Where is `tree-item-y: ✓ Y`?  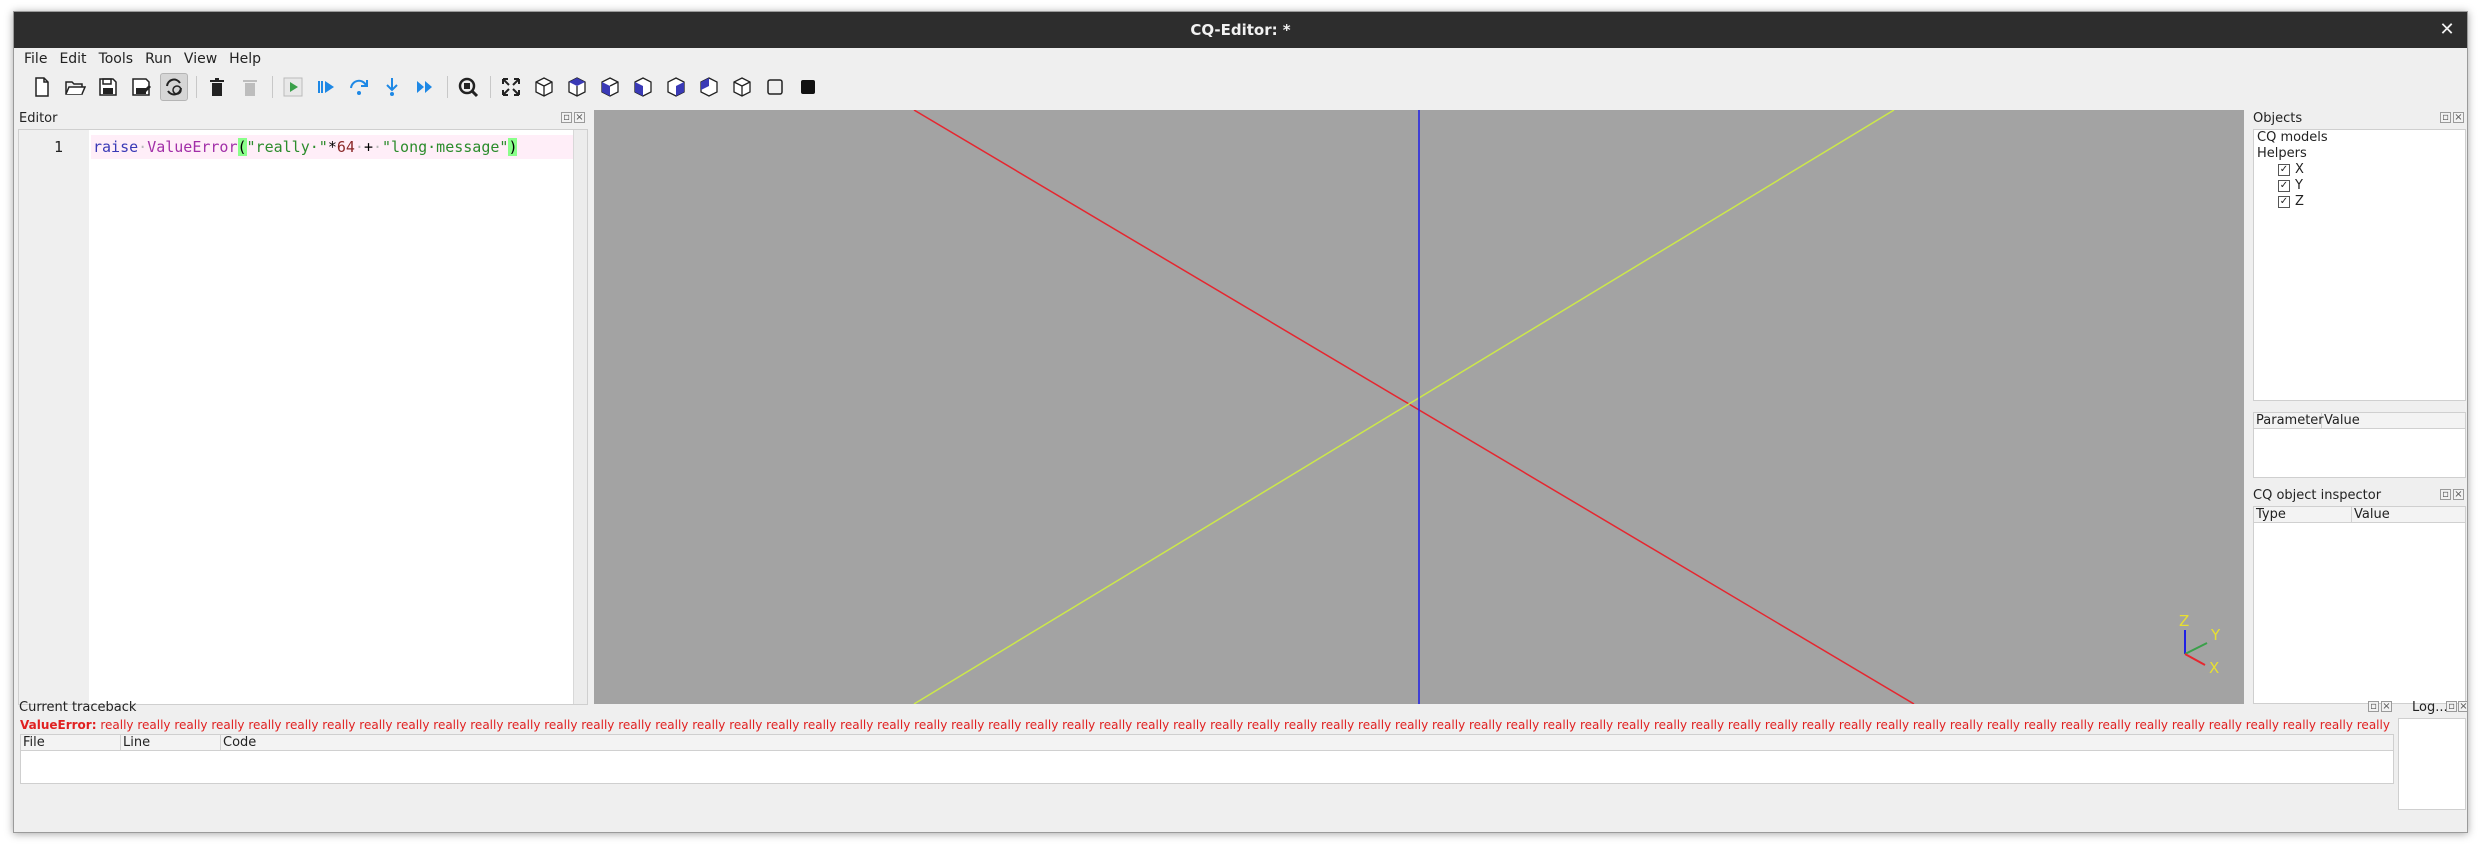 tree-item-y: ✓ Y is located at coordinates (2359, 186).